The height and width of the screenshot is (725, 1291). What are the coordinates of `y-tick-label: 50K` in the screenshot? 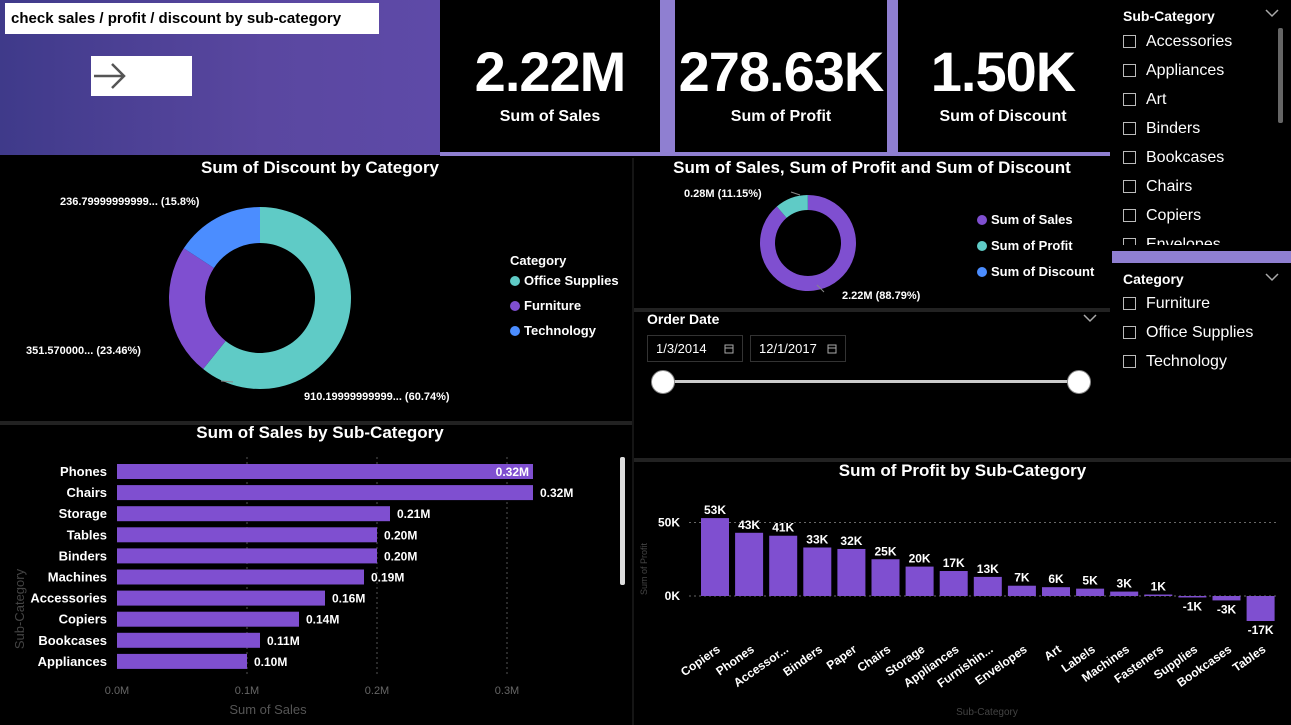 It's located at (669, 523).